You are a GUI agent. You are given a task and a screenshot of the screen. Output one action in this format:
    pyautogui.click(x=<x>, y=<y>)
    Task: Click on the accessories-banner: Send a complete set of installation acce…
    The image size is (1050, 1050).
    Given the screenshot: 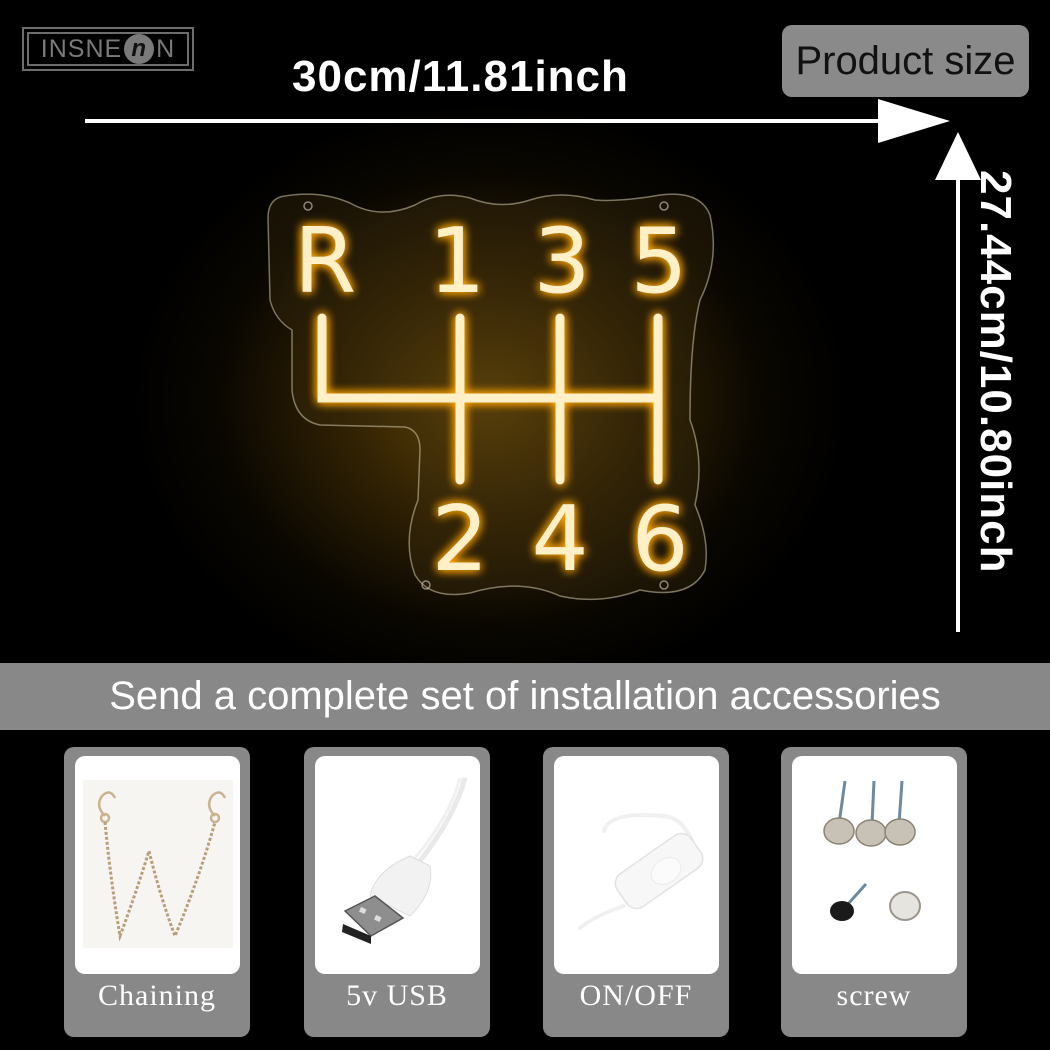 What is the action you would take?
    pyautogui.click(x=525, y=696)
    